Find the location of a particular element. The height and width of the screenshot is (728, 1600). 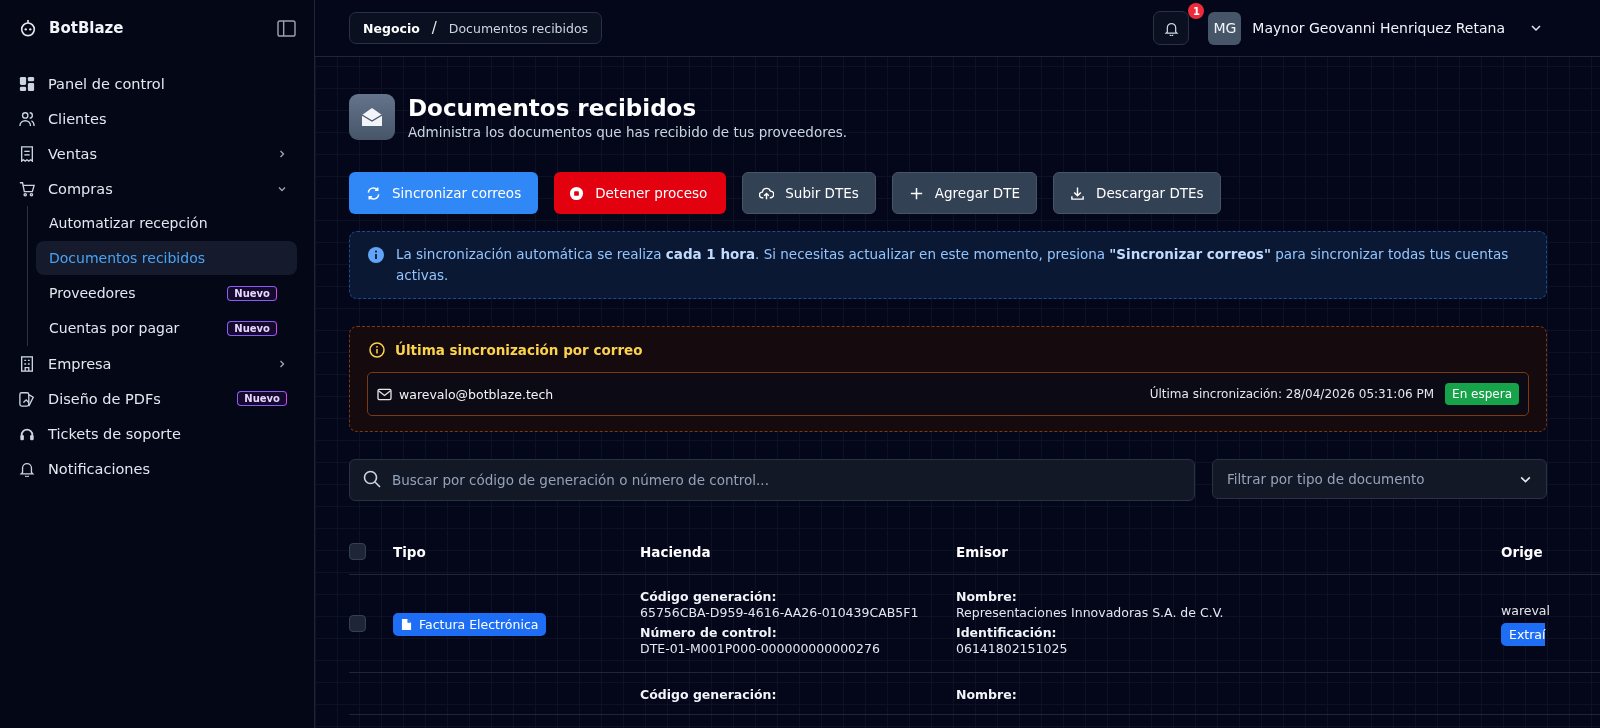

cart-icon is located at coordinates (27, 188).